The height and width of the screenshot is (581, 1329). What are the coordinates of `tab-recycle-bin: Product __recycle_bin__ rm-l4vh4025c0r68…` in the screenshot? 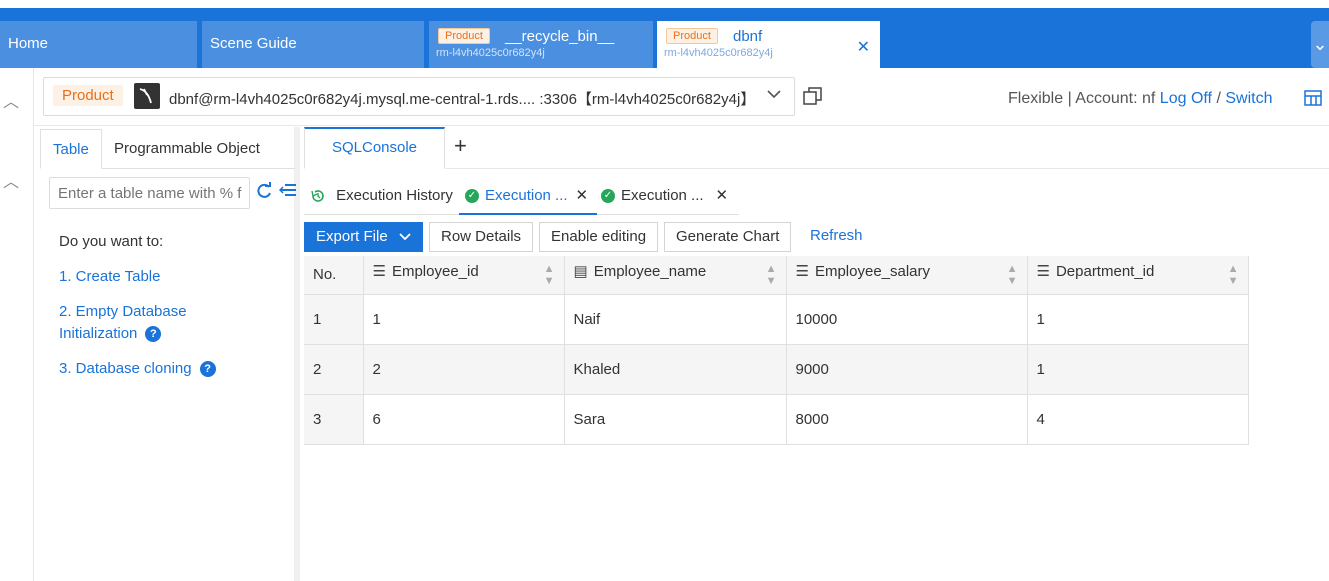 It's located at (541, 44).